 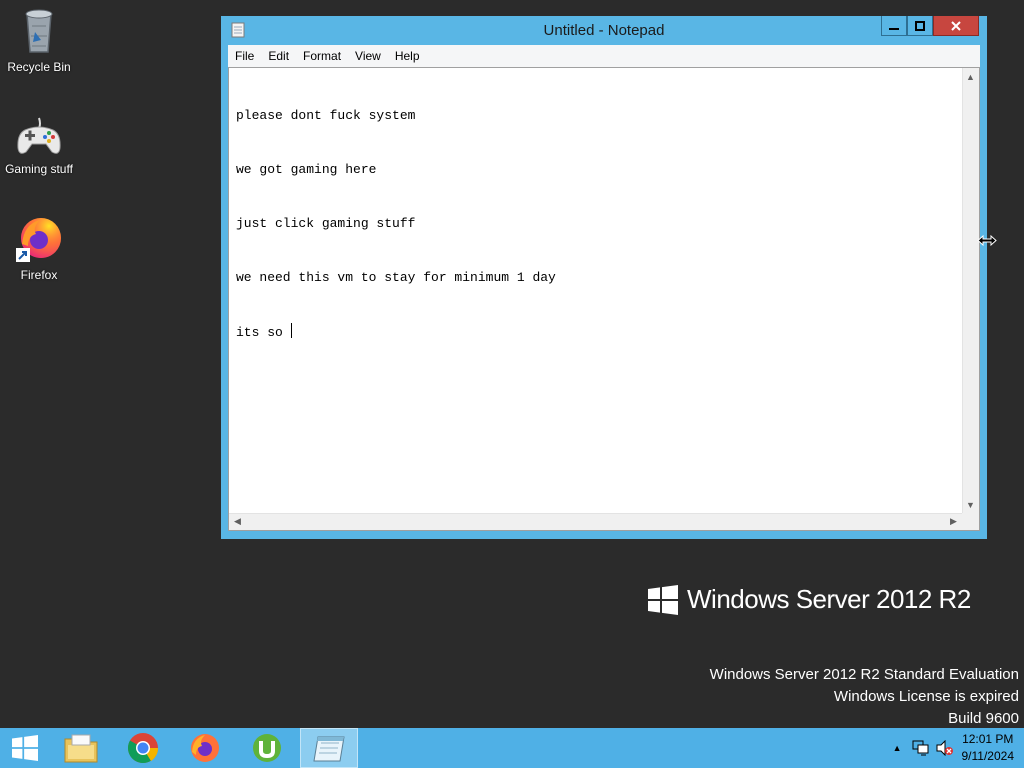 I want to click on file-explorer-icon, so click(x=81, y=748).